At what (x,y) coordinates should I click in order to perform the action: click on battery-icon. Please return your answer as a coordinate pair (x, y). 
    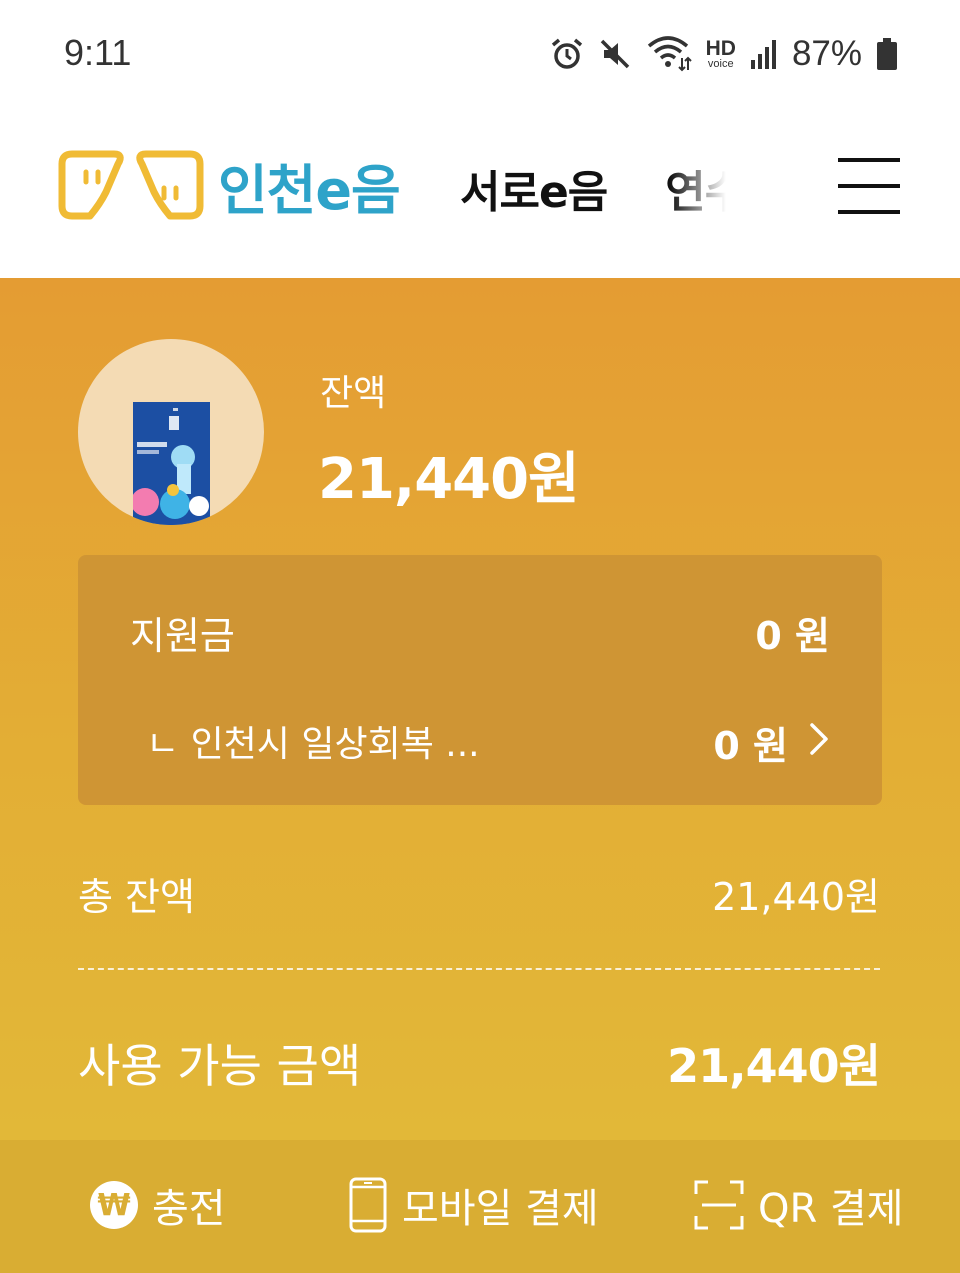
    Looking at the image, I should click on (887, 54).